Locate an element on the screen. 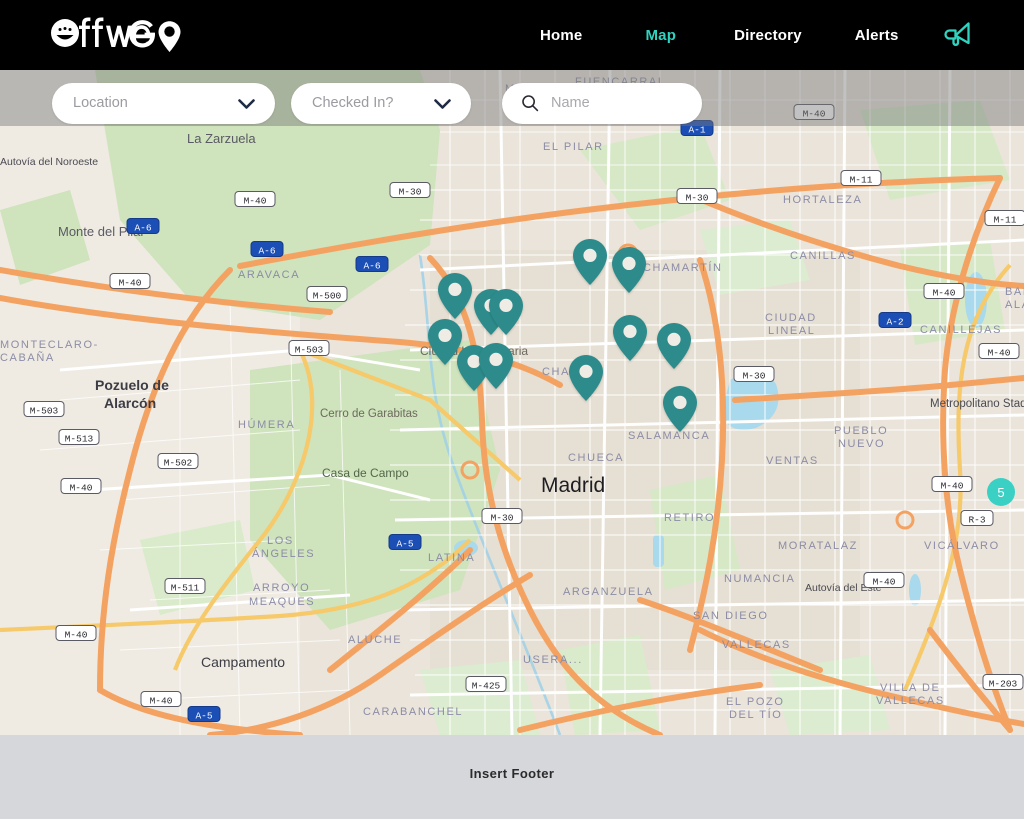 Image resolution: width=1024 pixels, height=819 pixels. site-footer: Insert Footer is located at coordinates (512, 777).